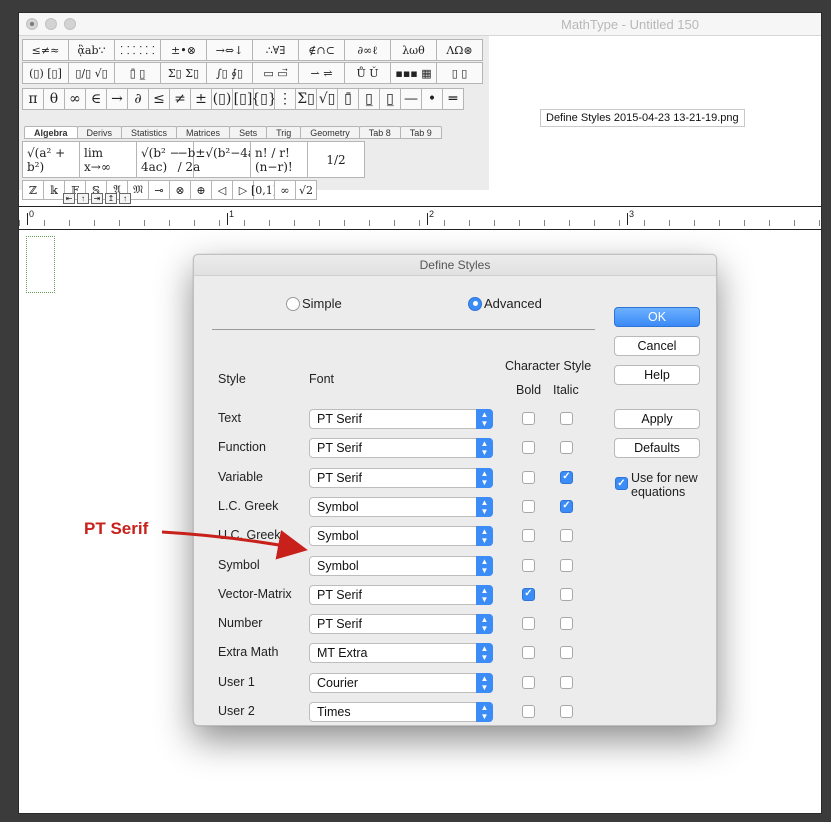 This screenshot has height=822, width=831. I want to click on annotation-label: PT Serif, so click(116, 528).